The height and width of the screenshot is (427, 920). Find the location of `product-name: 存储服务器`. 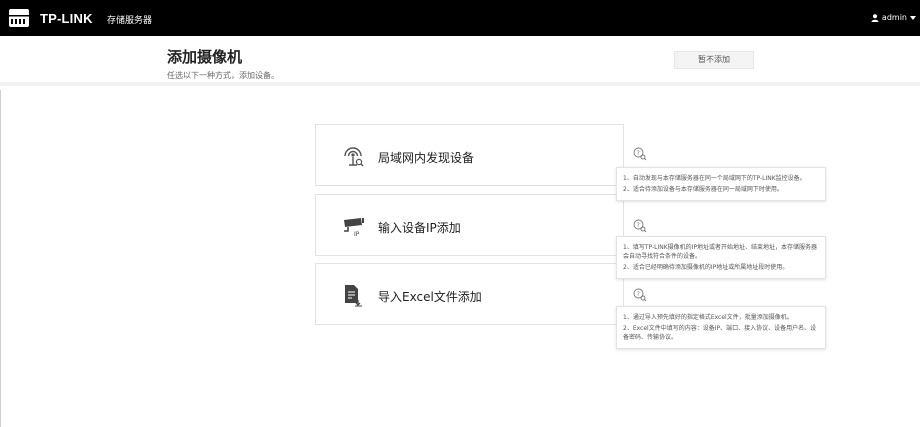

product-name: 存储服务器 is located at coordinates (130, 21).